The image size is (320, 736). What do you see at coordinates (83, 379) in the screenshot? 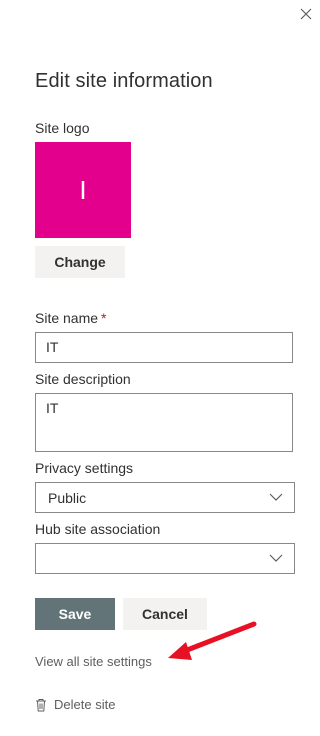
I see `site-description-label: Site description` at bounding box center [83, 379].